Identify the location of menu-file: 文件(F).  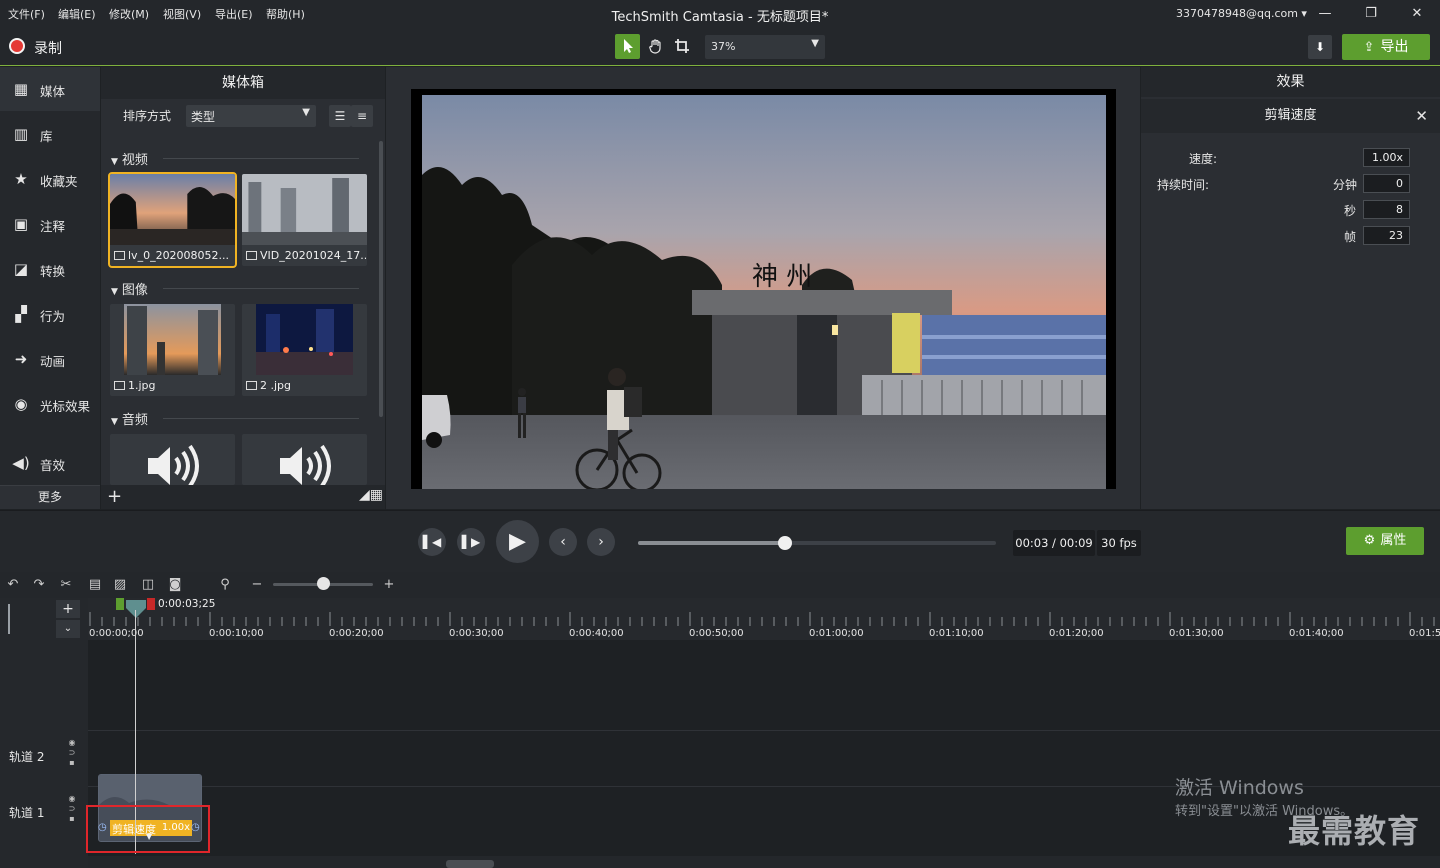
(26, 14).